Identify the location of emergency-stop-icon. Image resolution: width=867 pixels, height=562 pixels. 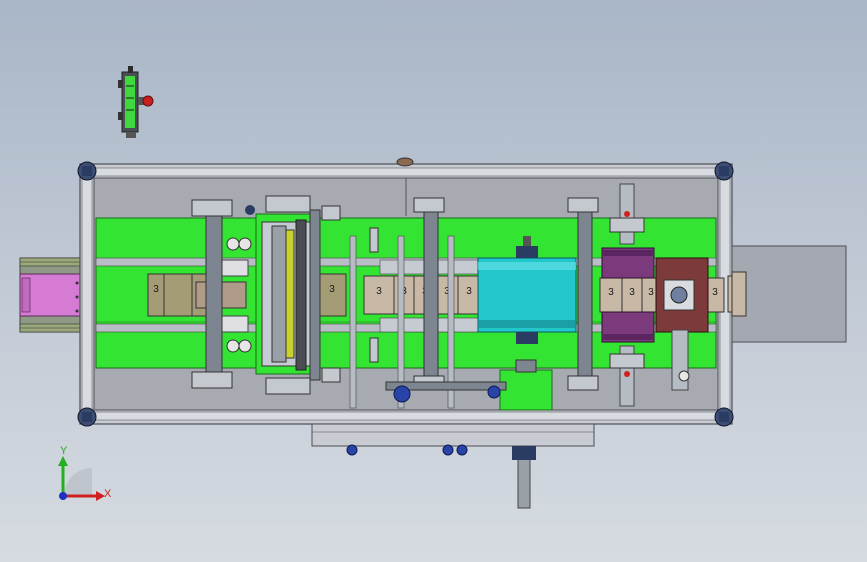
(146, 101).